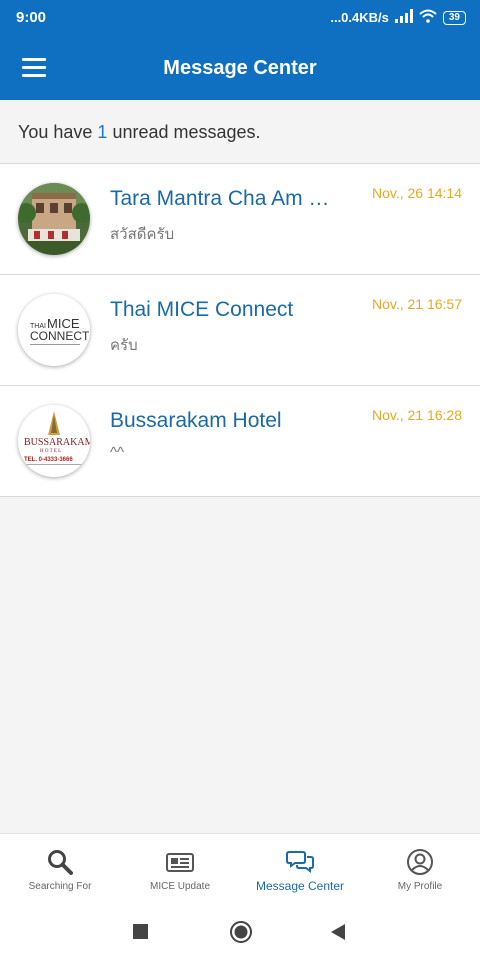 The image size is (480, 960). Describe the element at coordinates (54, 219) in the screenshot. I see `hotel-photo-avatar` at that location.